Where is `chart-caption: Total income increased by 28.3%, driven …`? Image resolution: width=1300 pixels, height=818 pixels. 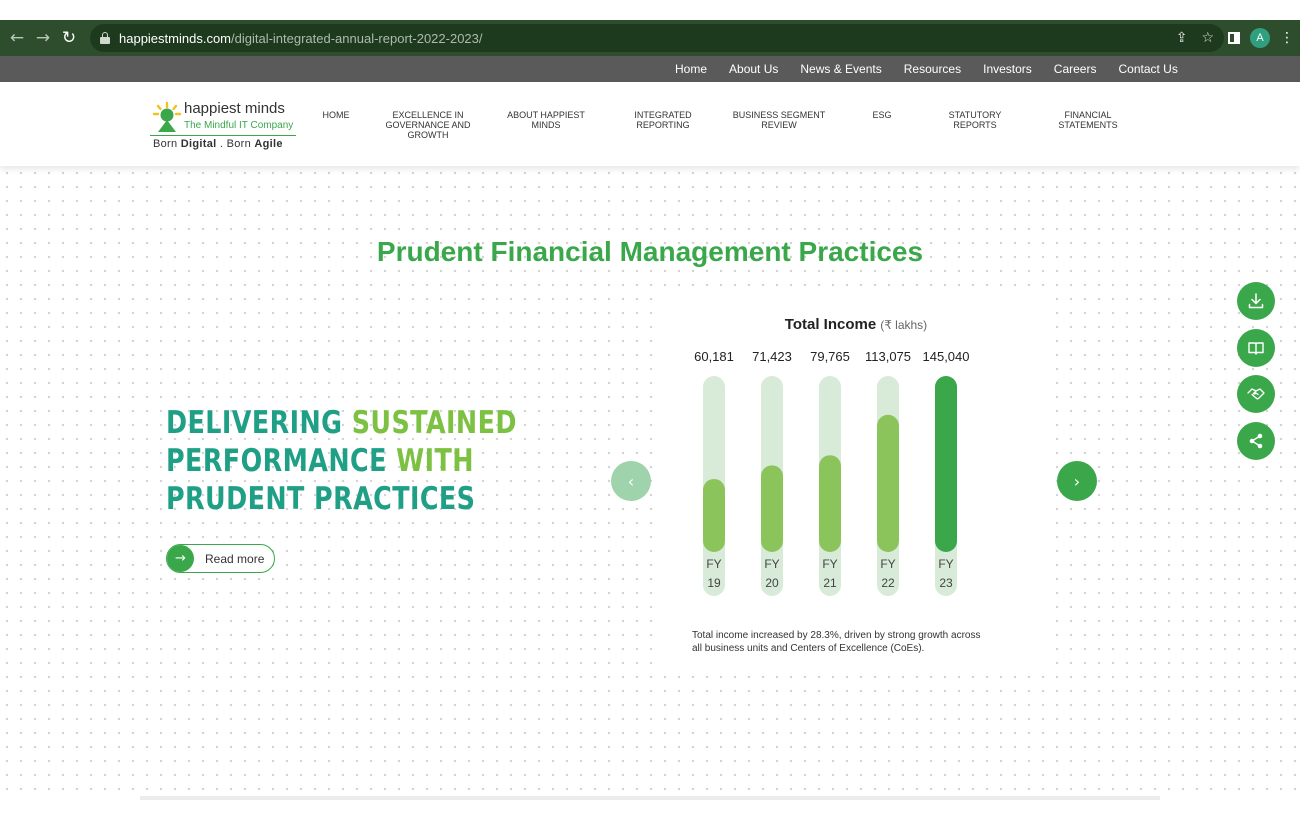 chart-caption: Total income increased by 28.3%, driven … is located at coordinates (836, 642).